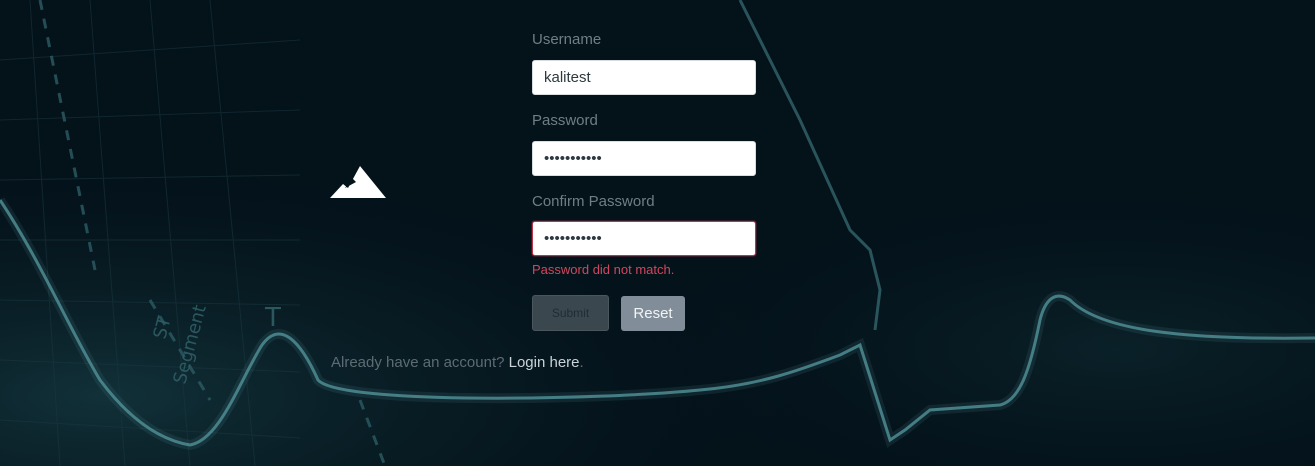 The width and height of the screenshot is (1315, 466). I want to click on confirm-password-label: Confirm Password, so click(593, 201).